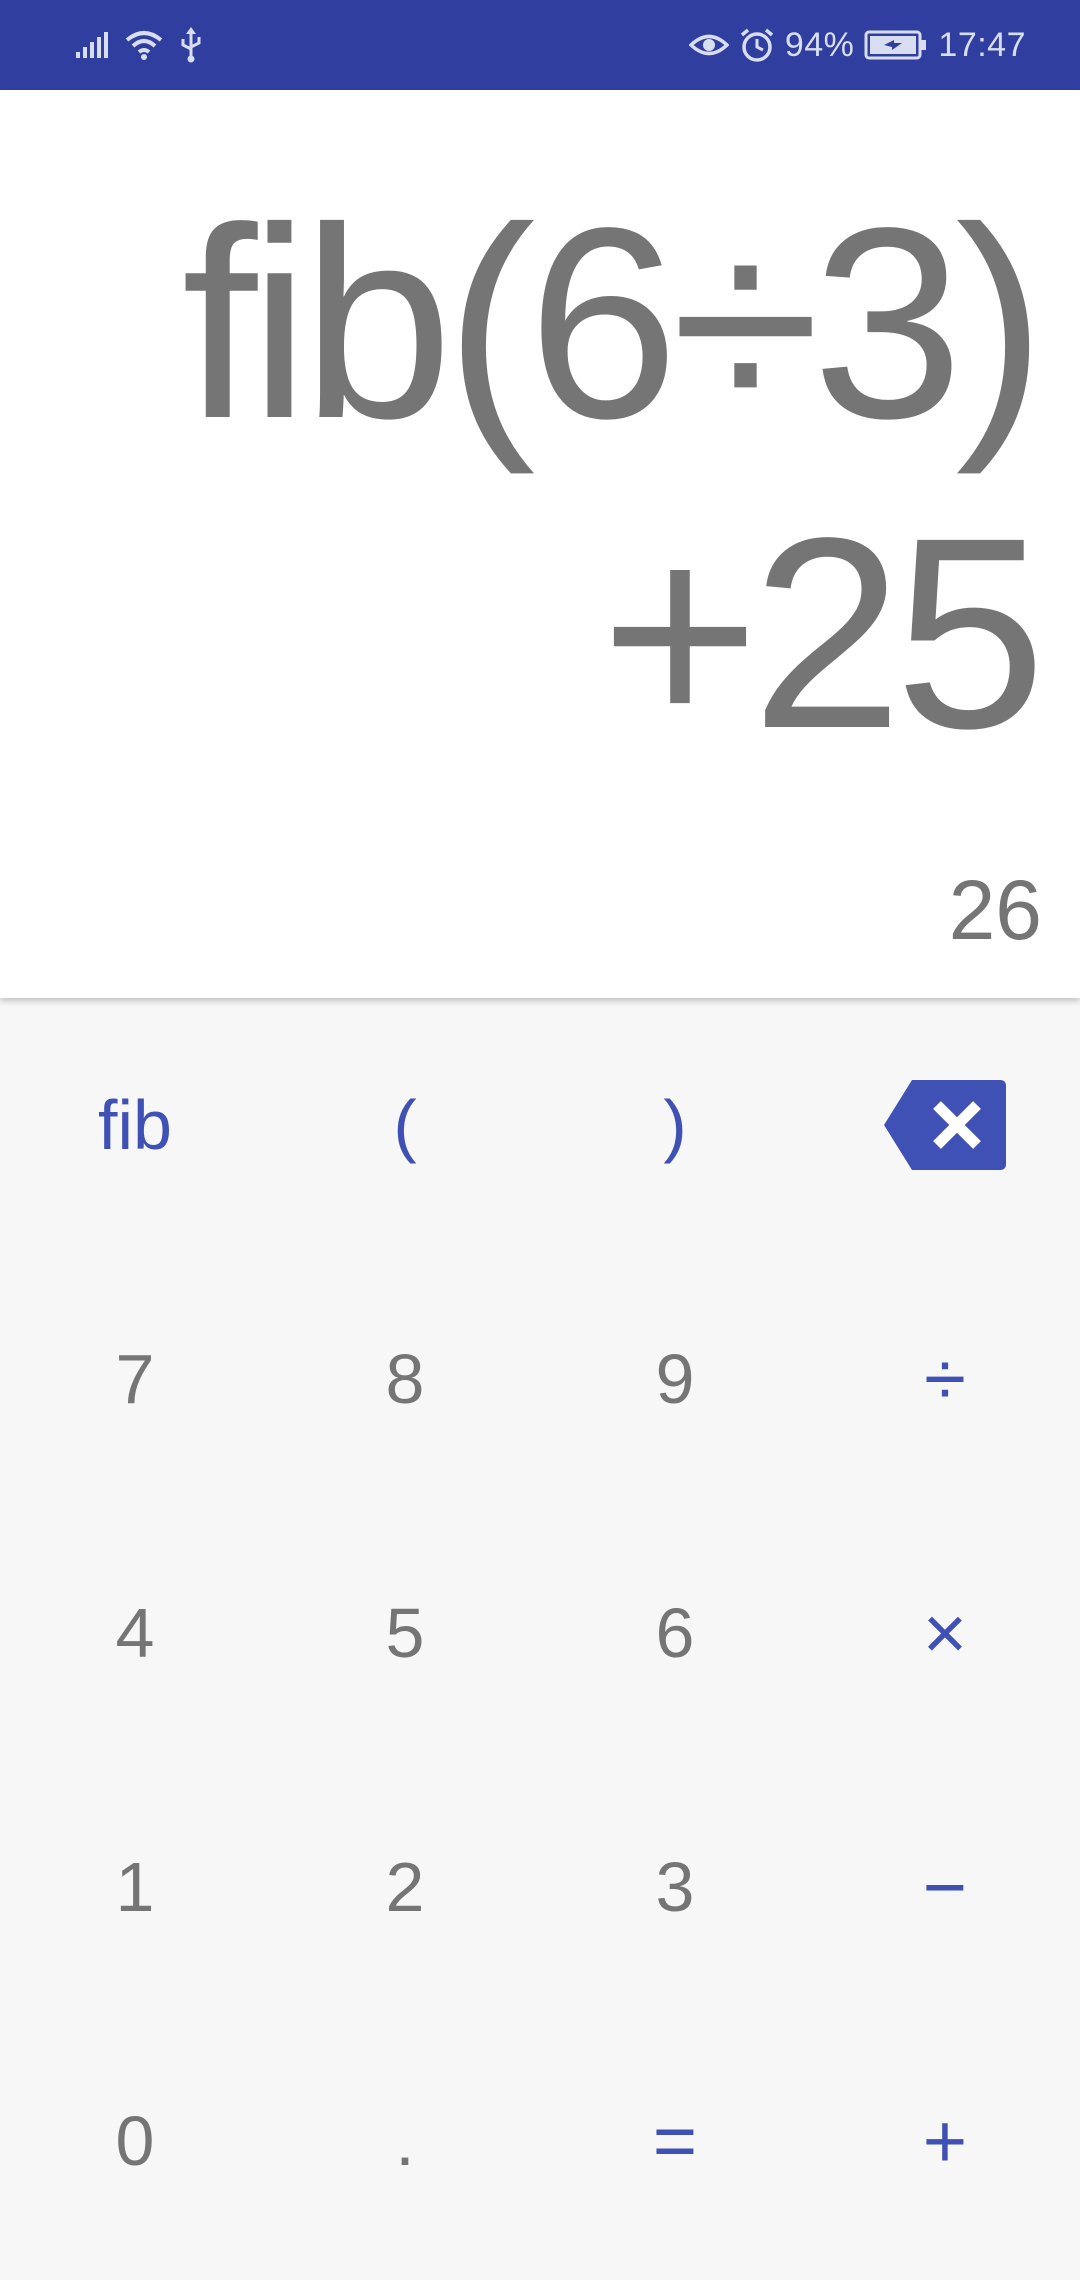 The height and width of the screenshot is (2280, 1080). I want to click on digit-7-label: 7, so click(135, 1379).